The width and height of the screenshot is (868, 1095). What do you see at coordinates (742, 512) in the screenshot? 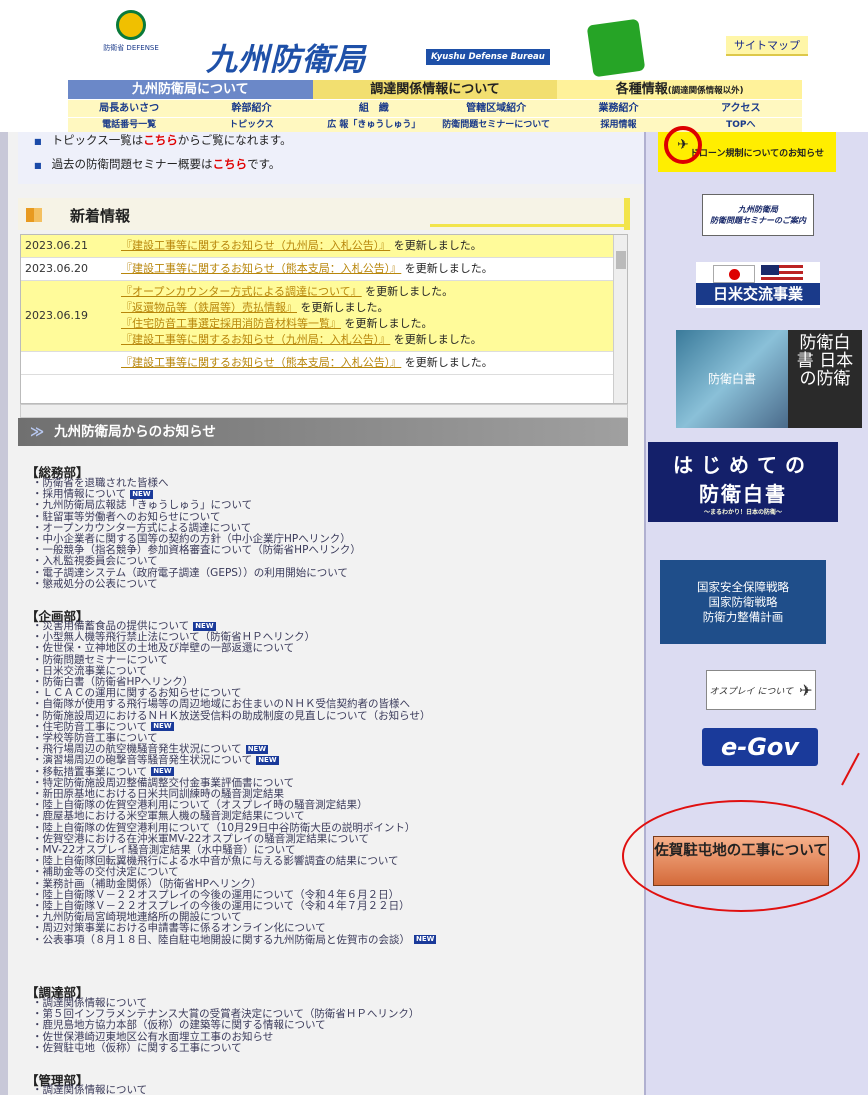
I see `text: ～まるわかり！日本の防衛～` at bounding box center [742, 512].